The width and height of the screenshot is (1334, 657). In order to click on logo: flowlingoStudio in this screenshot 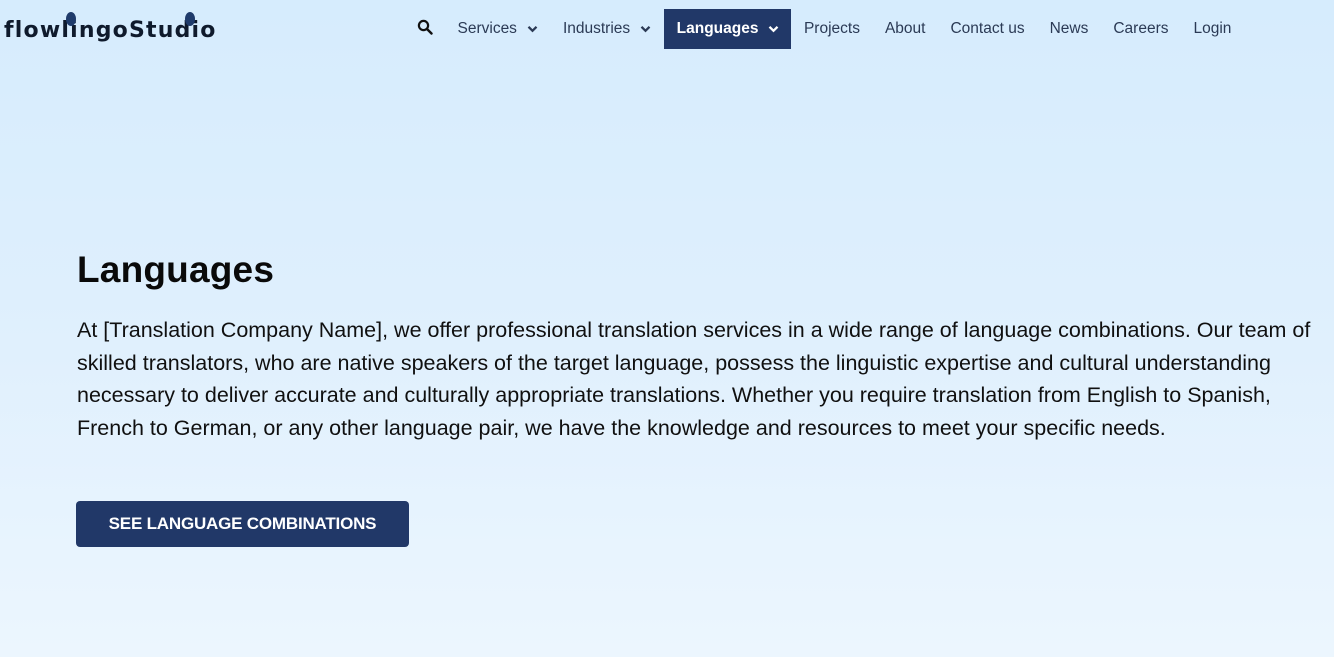, I will do `click(110, 27)`.